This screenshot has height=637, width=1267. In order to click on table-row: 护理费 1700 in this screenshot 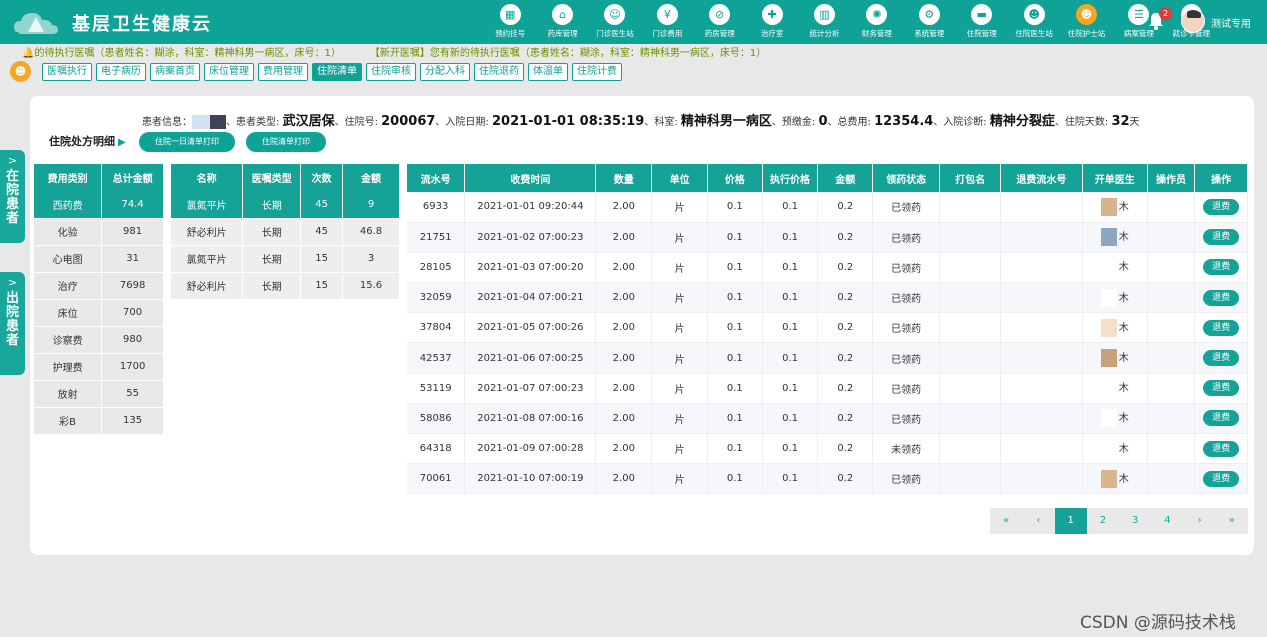, I will do `click(99, 367)`.